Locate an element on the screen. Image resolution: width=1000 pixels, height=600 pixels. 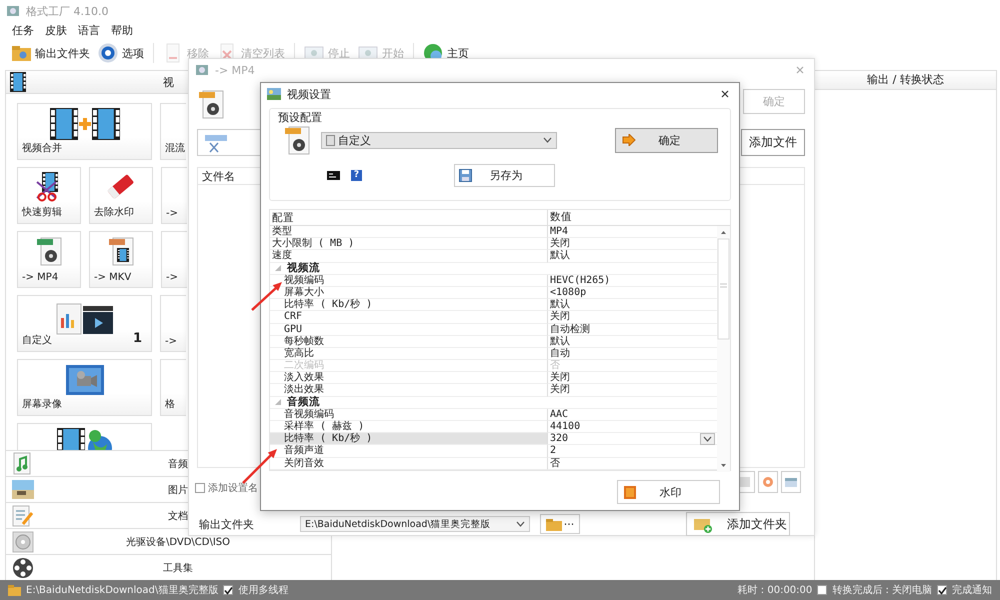
square-icon is located at coordinates (630, 492).